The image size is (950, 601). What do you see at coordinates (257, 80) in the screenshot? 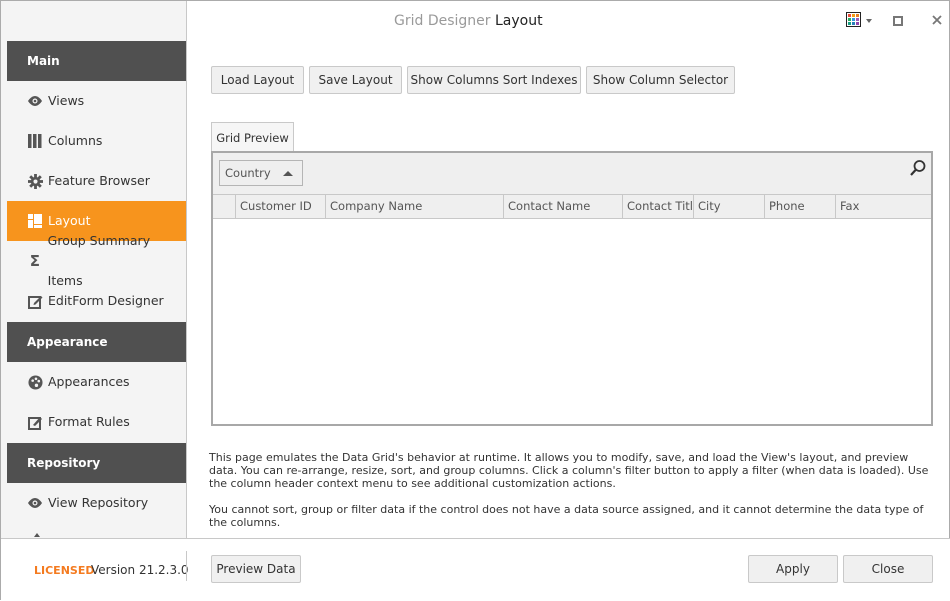
I see `load-layout-button: Load Layout` at bounding box center [257, 80].